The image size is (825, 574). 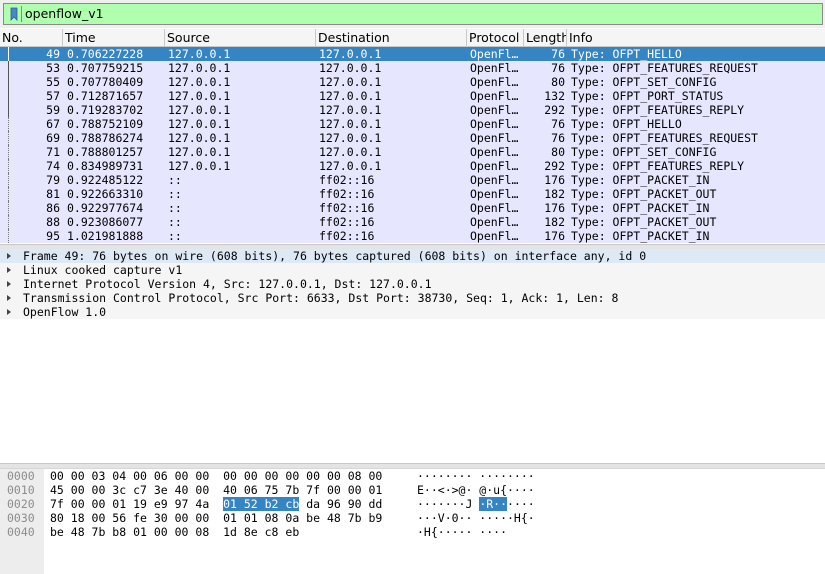 I want to click on packet-time: 0.712871657, so click(x=105, y=96).